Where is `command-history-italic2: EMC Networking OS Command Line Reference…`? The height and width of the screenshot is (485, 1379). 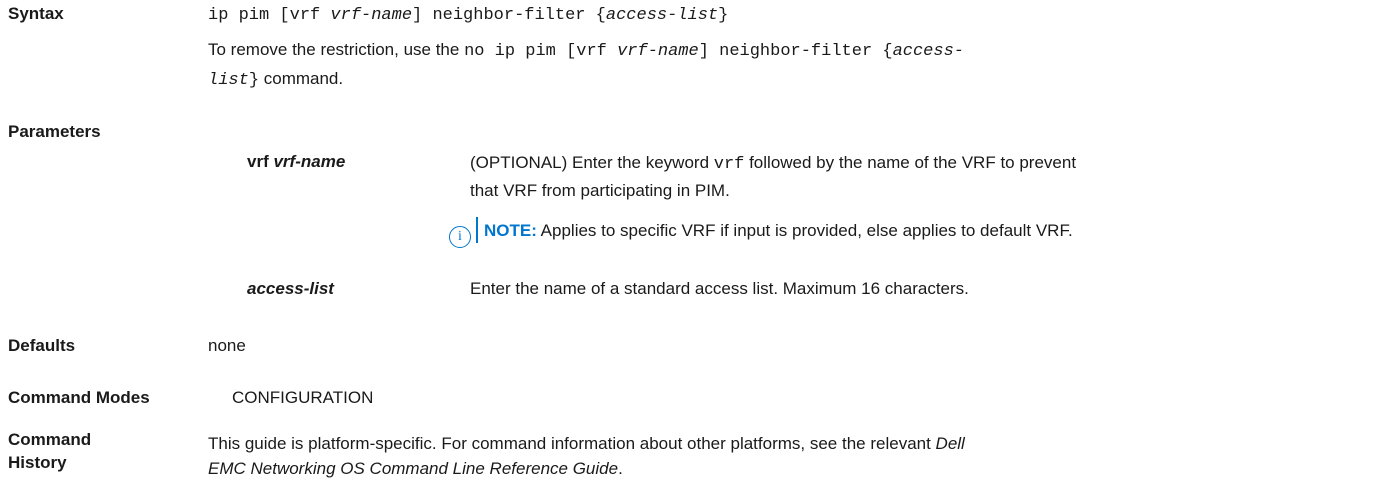 command-history-italic2: EMC Networking OS Command Line Reference… is located at coordinates (413, 468).